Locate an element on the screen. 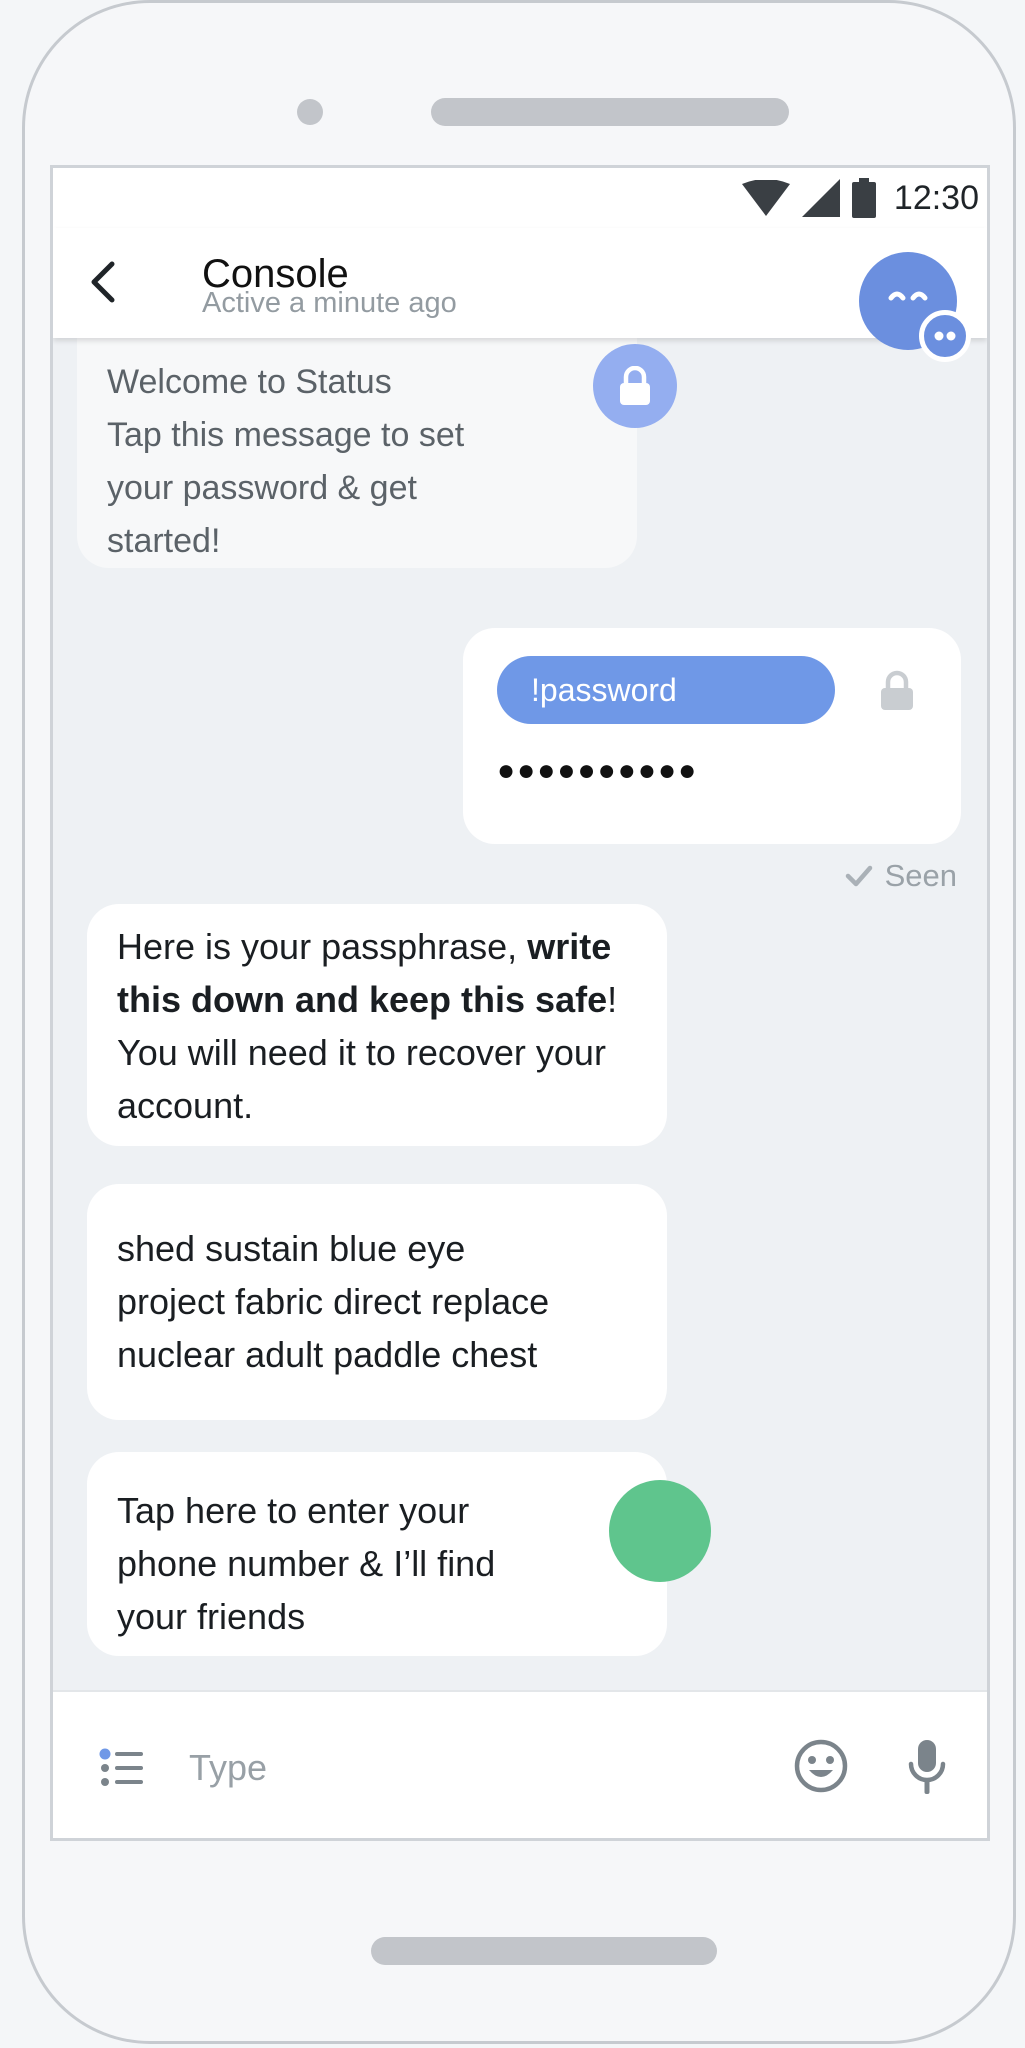 This screenshot has width=1025, height=2048. bot-eyes-icon is located at coordinates (945, 336).